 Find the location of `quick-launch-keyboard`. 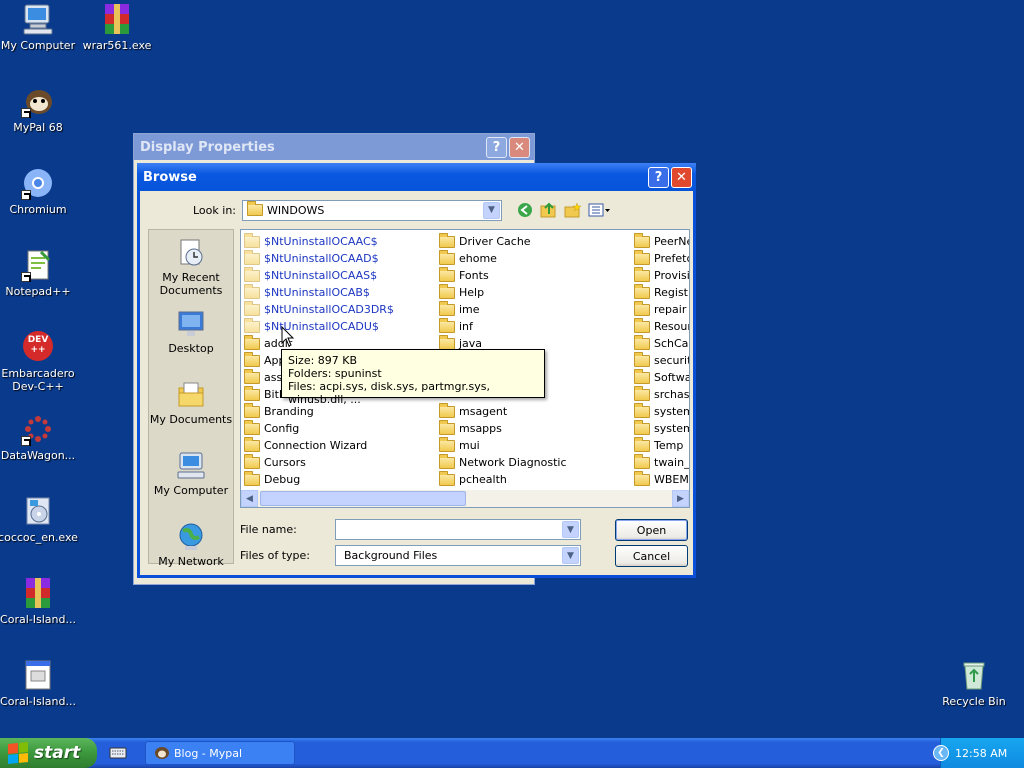

quick-launch-keyboard is located at coordinates (118, 753).